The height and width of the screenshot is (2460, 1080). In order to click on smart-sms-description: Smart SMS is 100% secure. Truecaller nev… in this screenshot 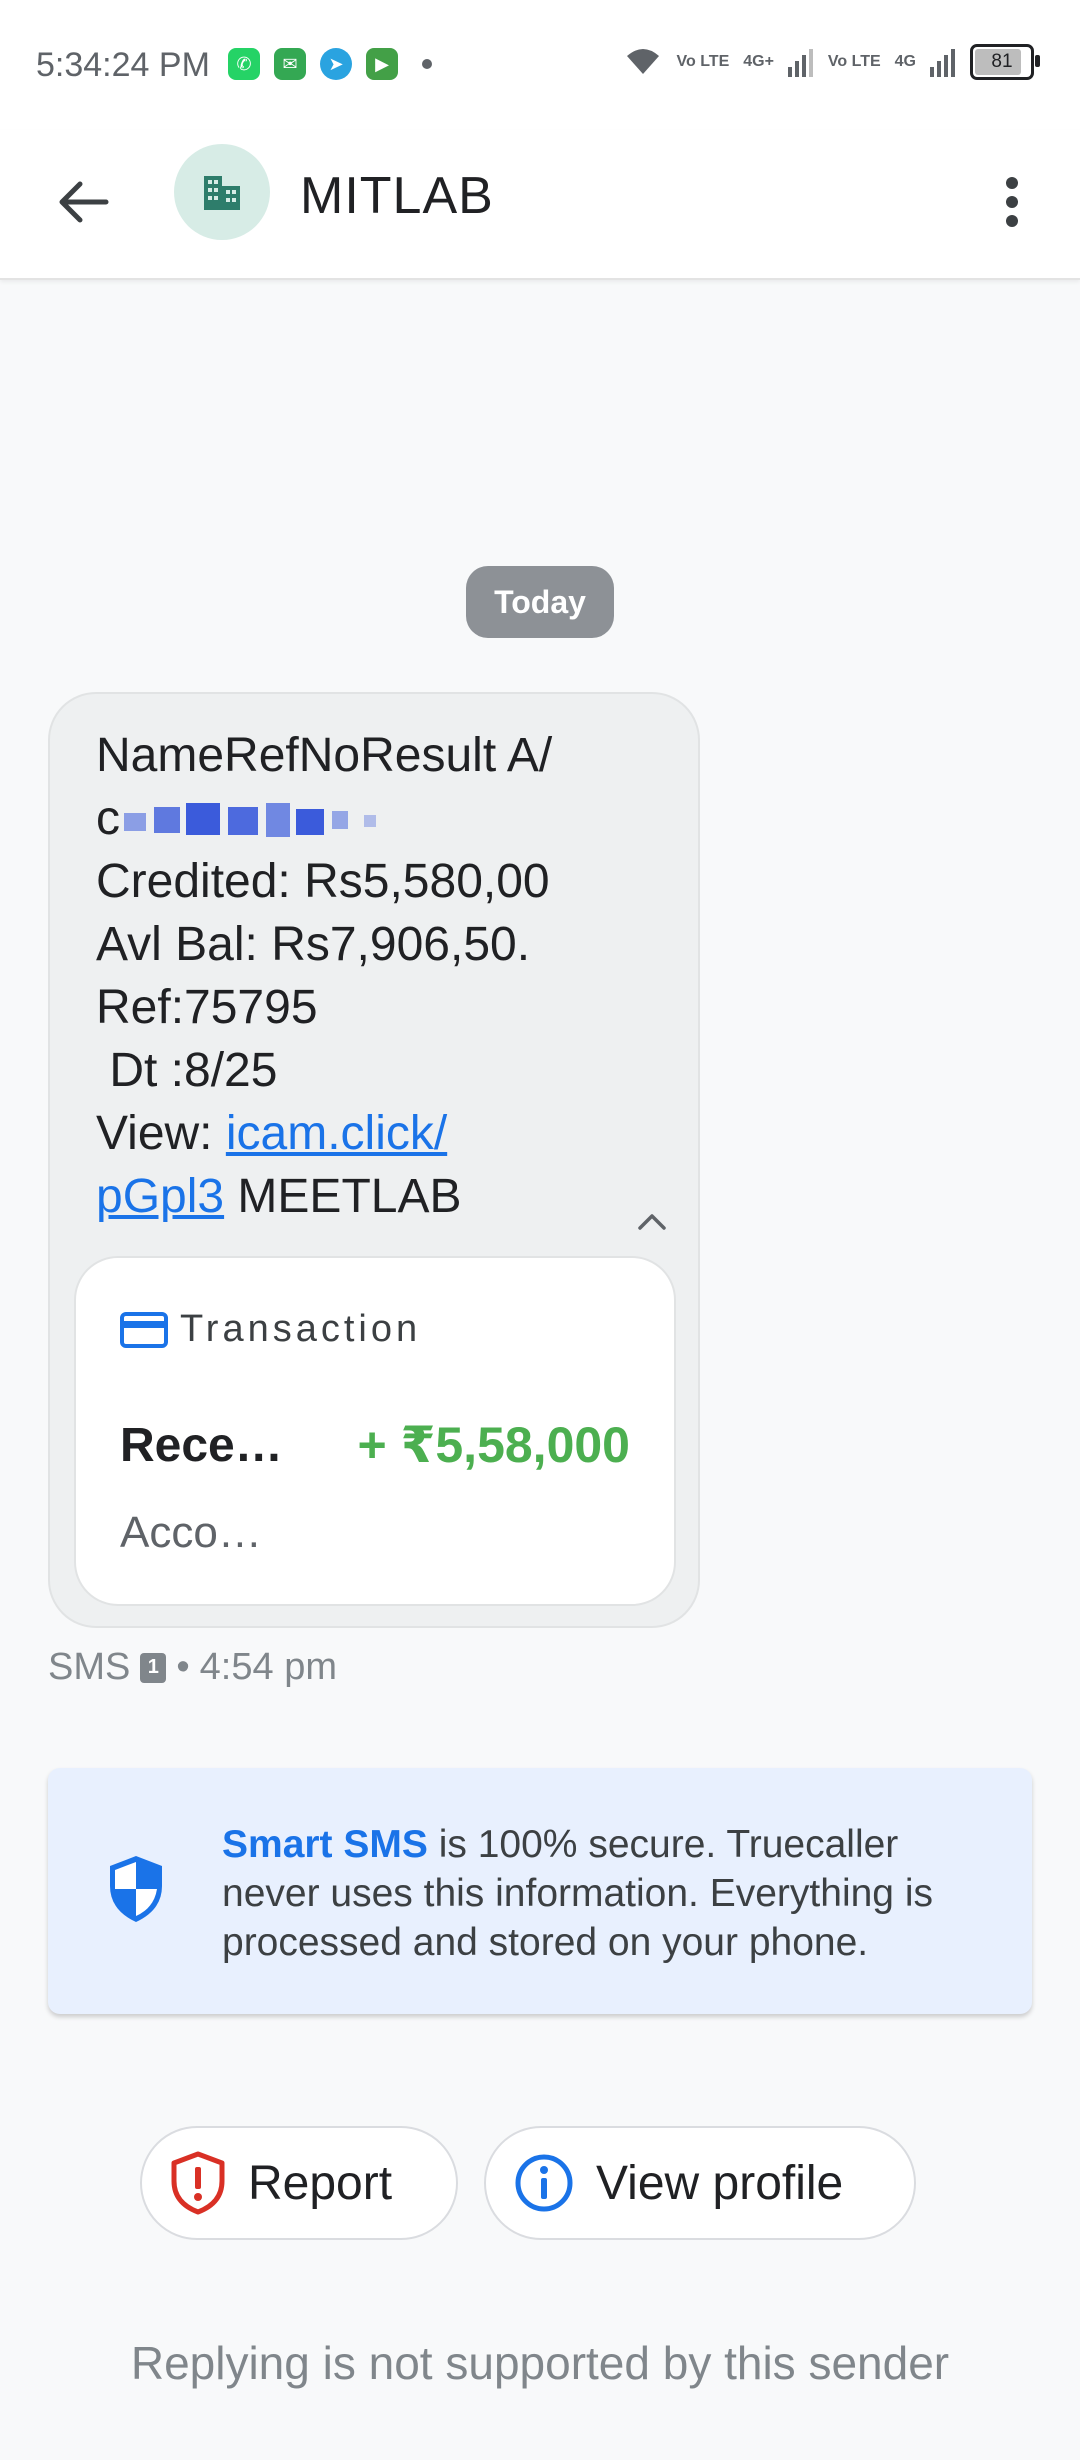, I will do `click(612, 1893)`.